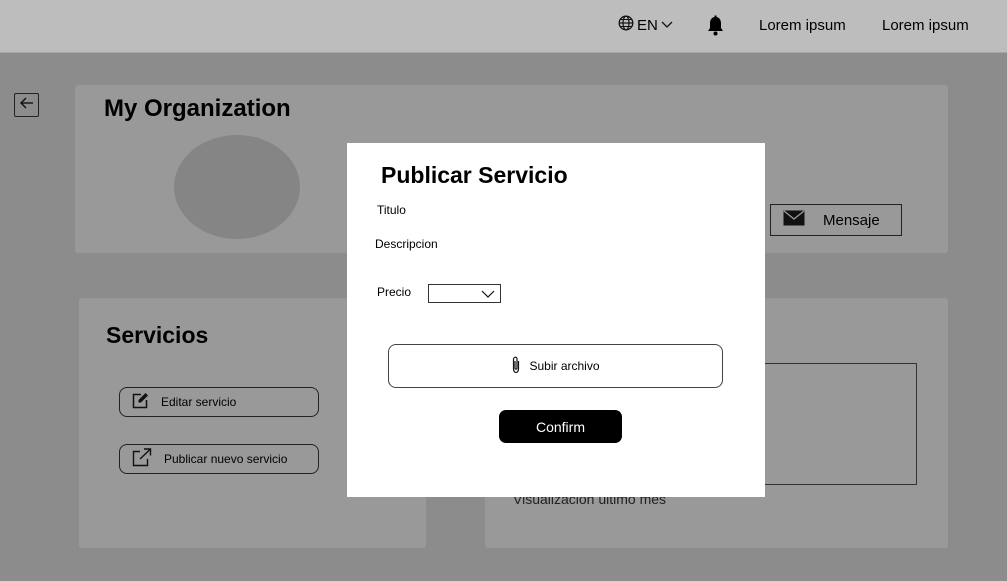  Describe the element at coordinates (851, 220) in the screenshot. I see `message-button-label: Mensaje` at that location.